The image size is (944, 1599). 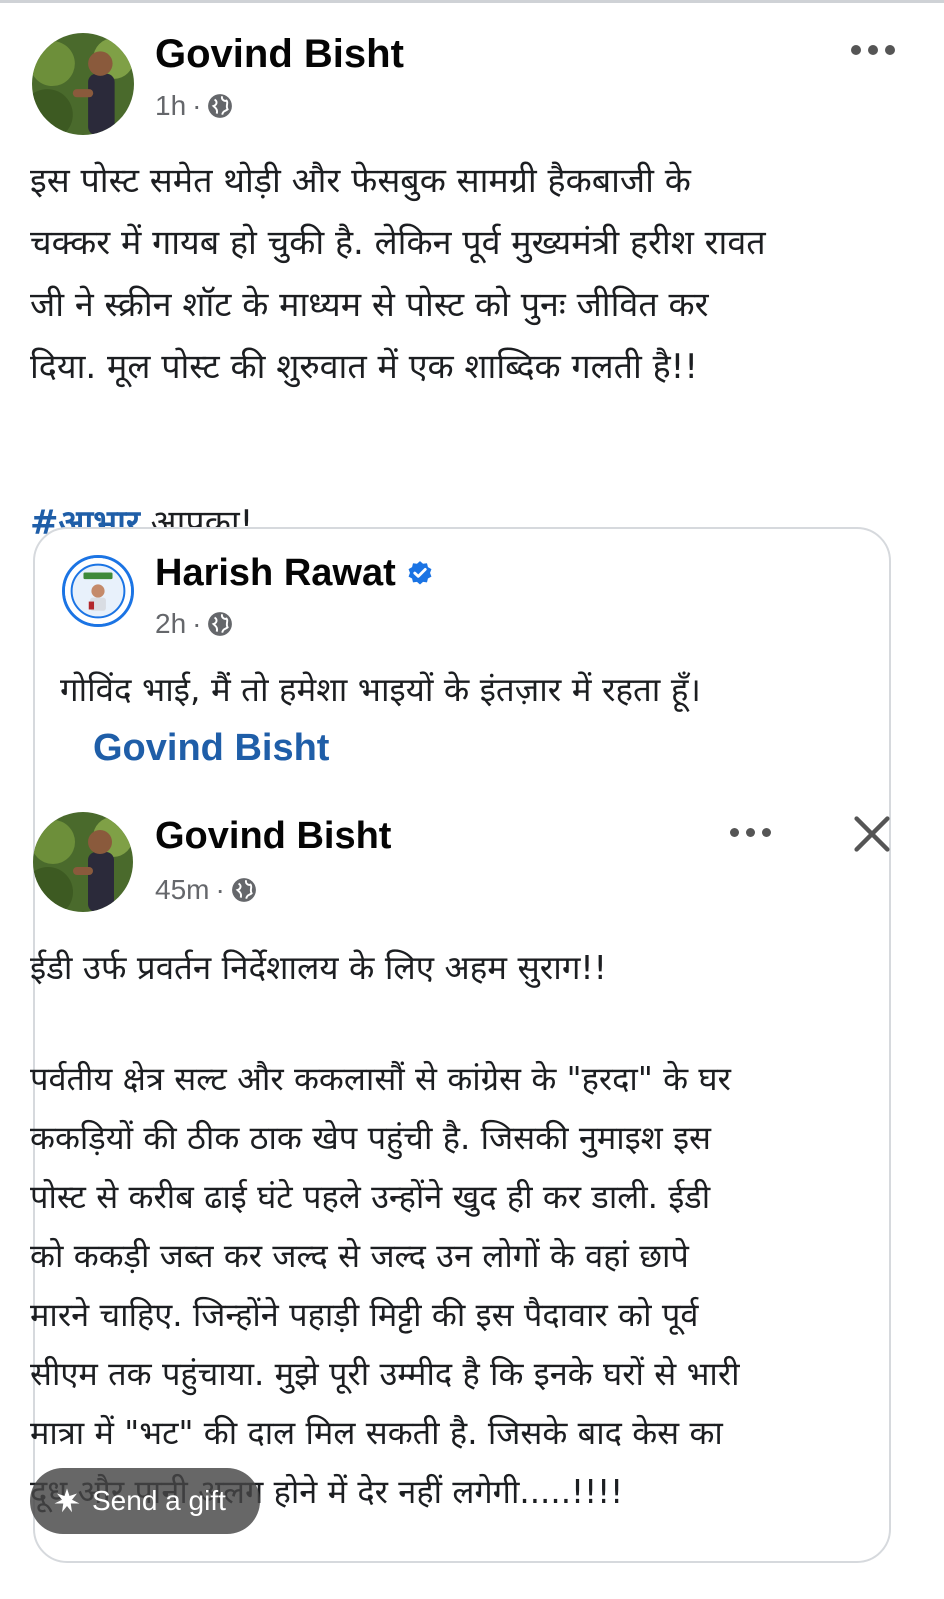 I want to click on shared-author-name: Harish Rawat, so click(x=294, y=573).